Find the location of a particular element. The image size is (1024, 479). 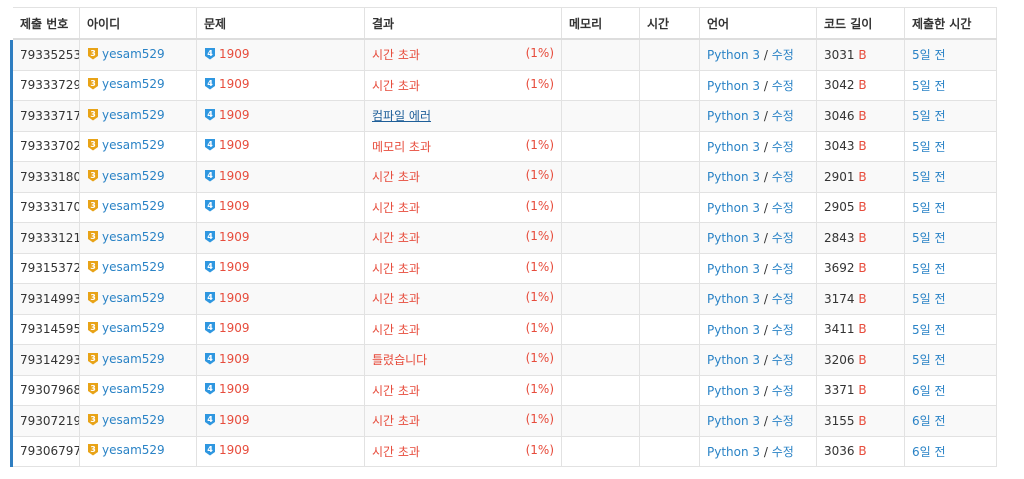

user-tier-badge-icon: 3 is located at coordinates (93, 329).